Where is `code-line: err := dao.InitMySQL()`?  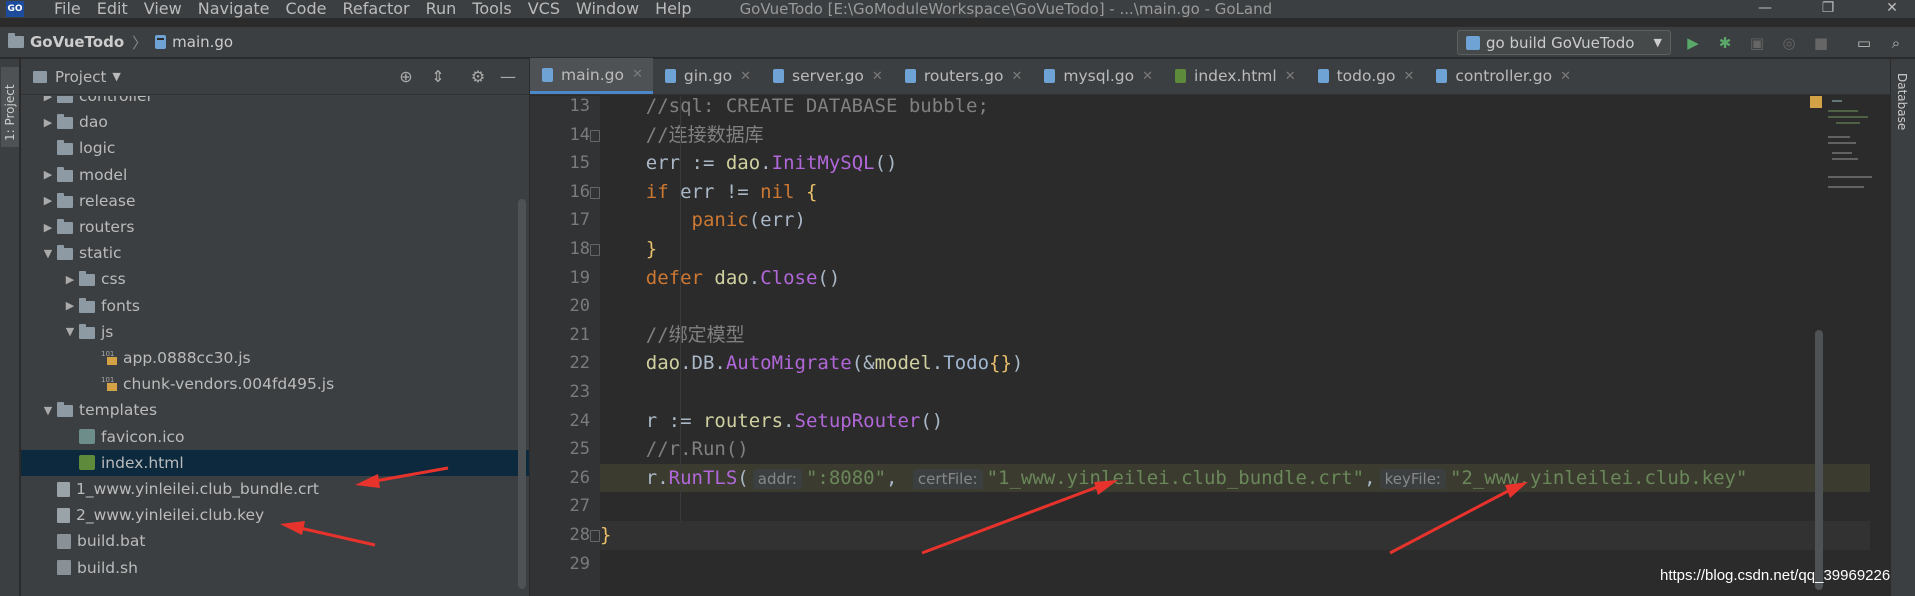 code-line: err := dao.InitMySQL() is located at coordinates (1235, 163).